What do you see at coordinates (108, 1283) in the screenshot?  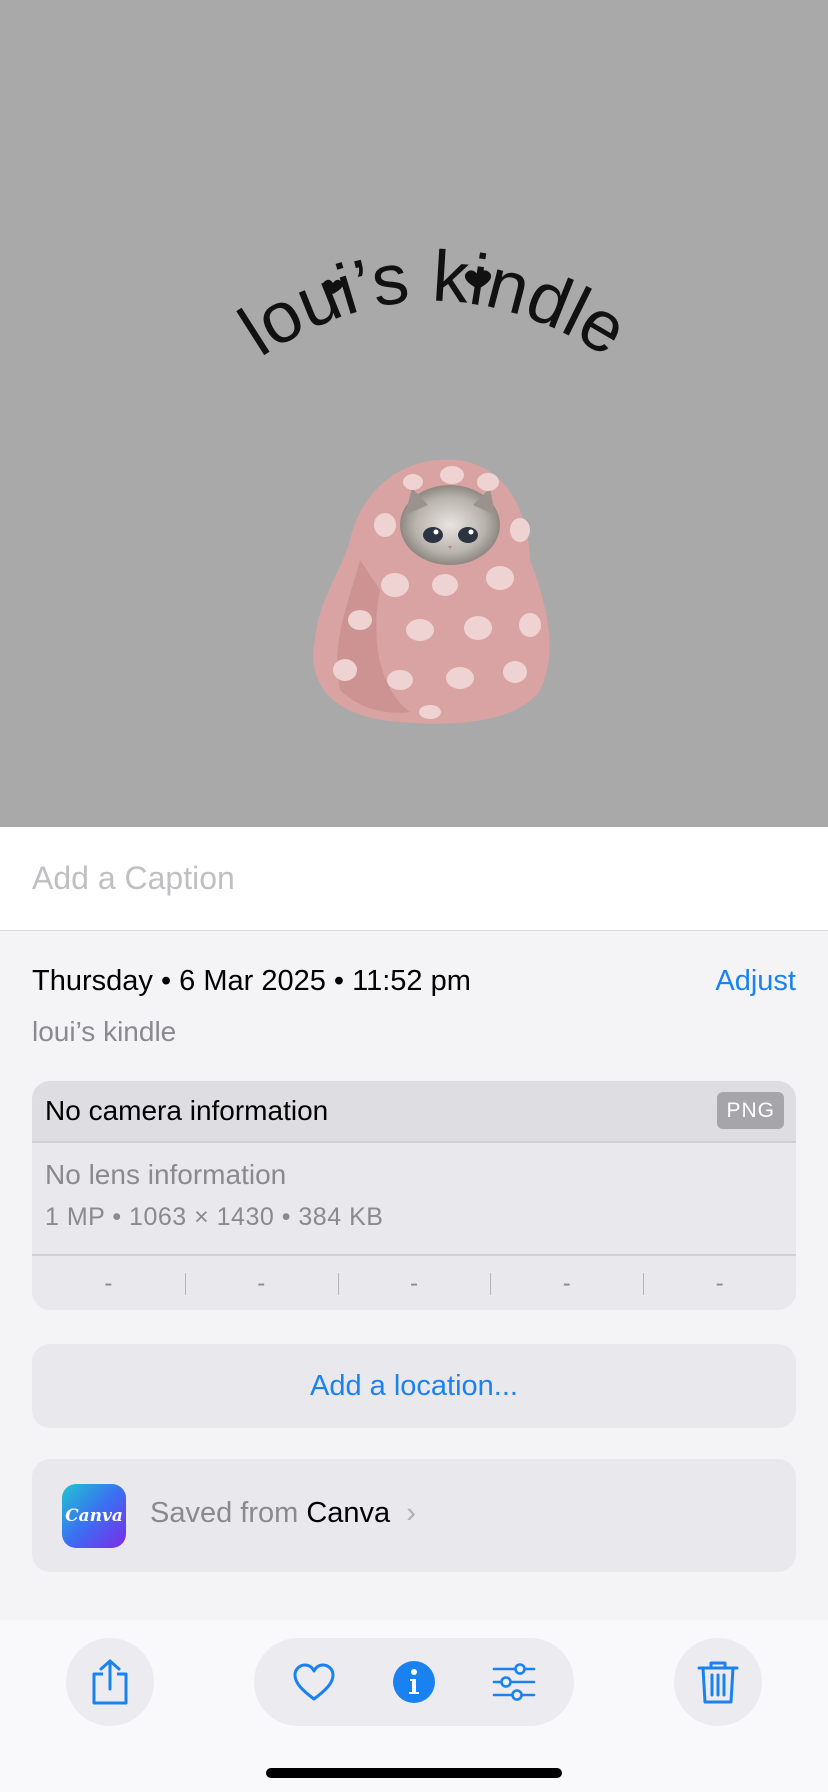 I see `exif-iso: -` at bounding box center [108, 1283].